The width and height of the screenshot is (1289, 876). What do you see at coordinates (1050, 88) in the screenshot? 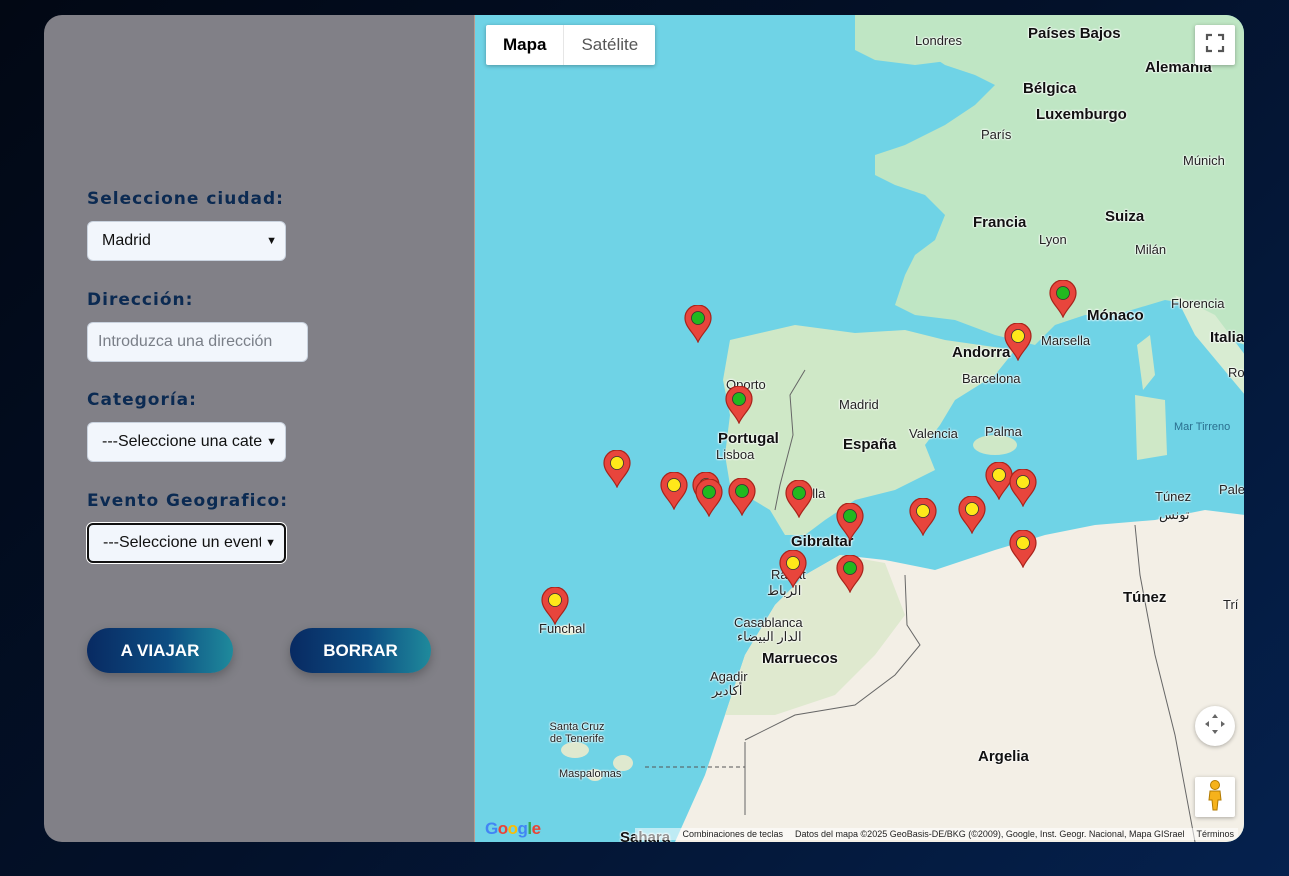
I see `map-label-belgica: Bélgica` at bounding box center [1050, 88].